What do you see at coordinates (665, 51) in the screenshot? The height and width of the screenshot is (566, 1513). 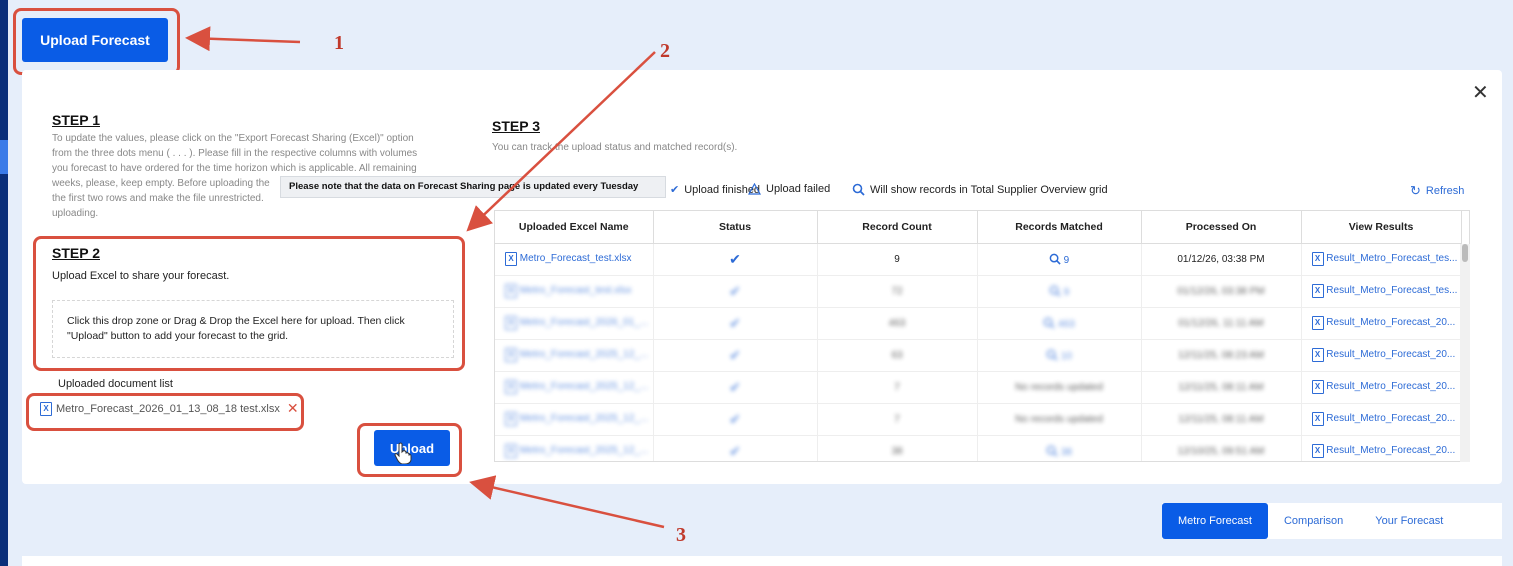 I see `annotation-number-2: 2` at bounding box center [665, 51].